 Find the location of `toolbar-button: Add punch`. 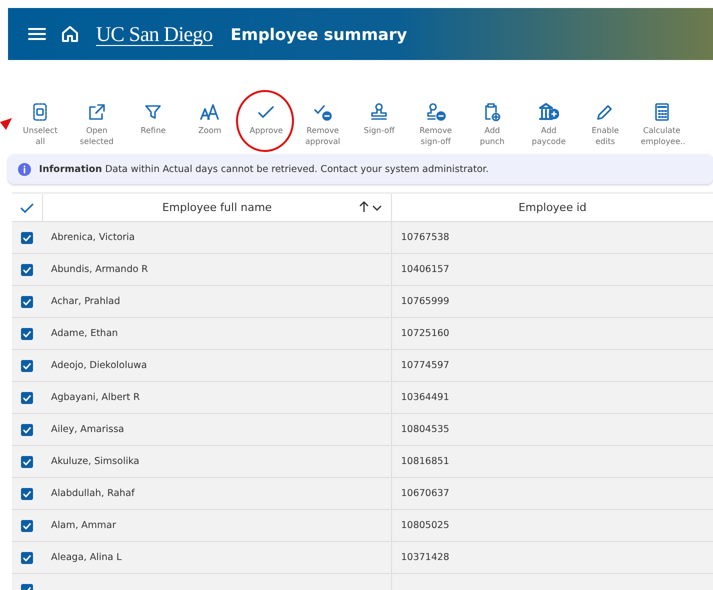

toolbar-button: Add punch is located at coordinates (492, 128).